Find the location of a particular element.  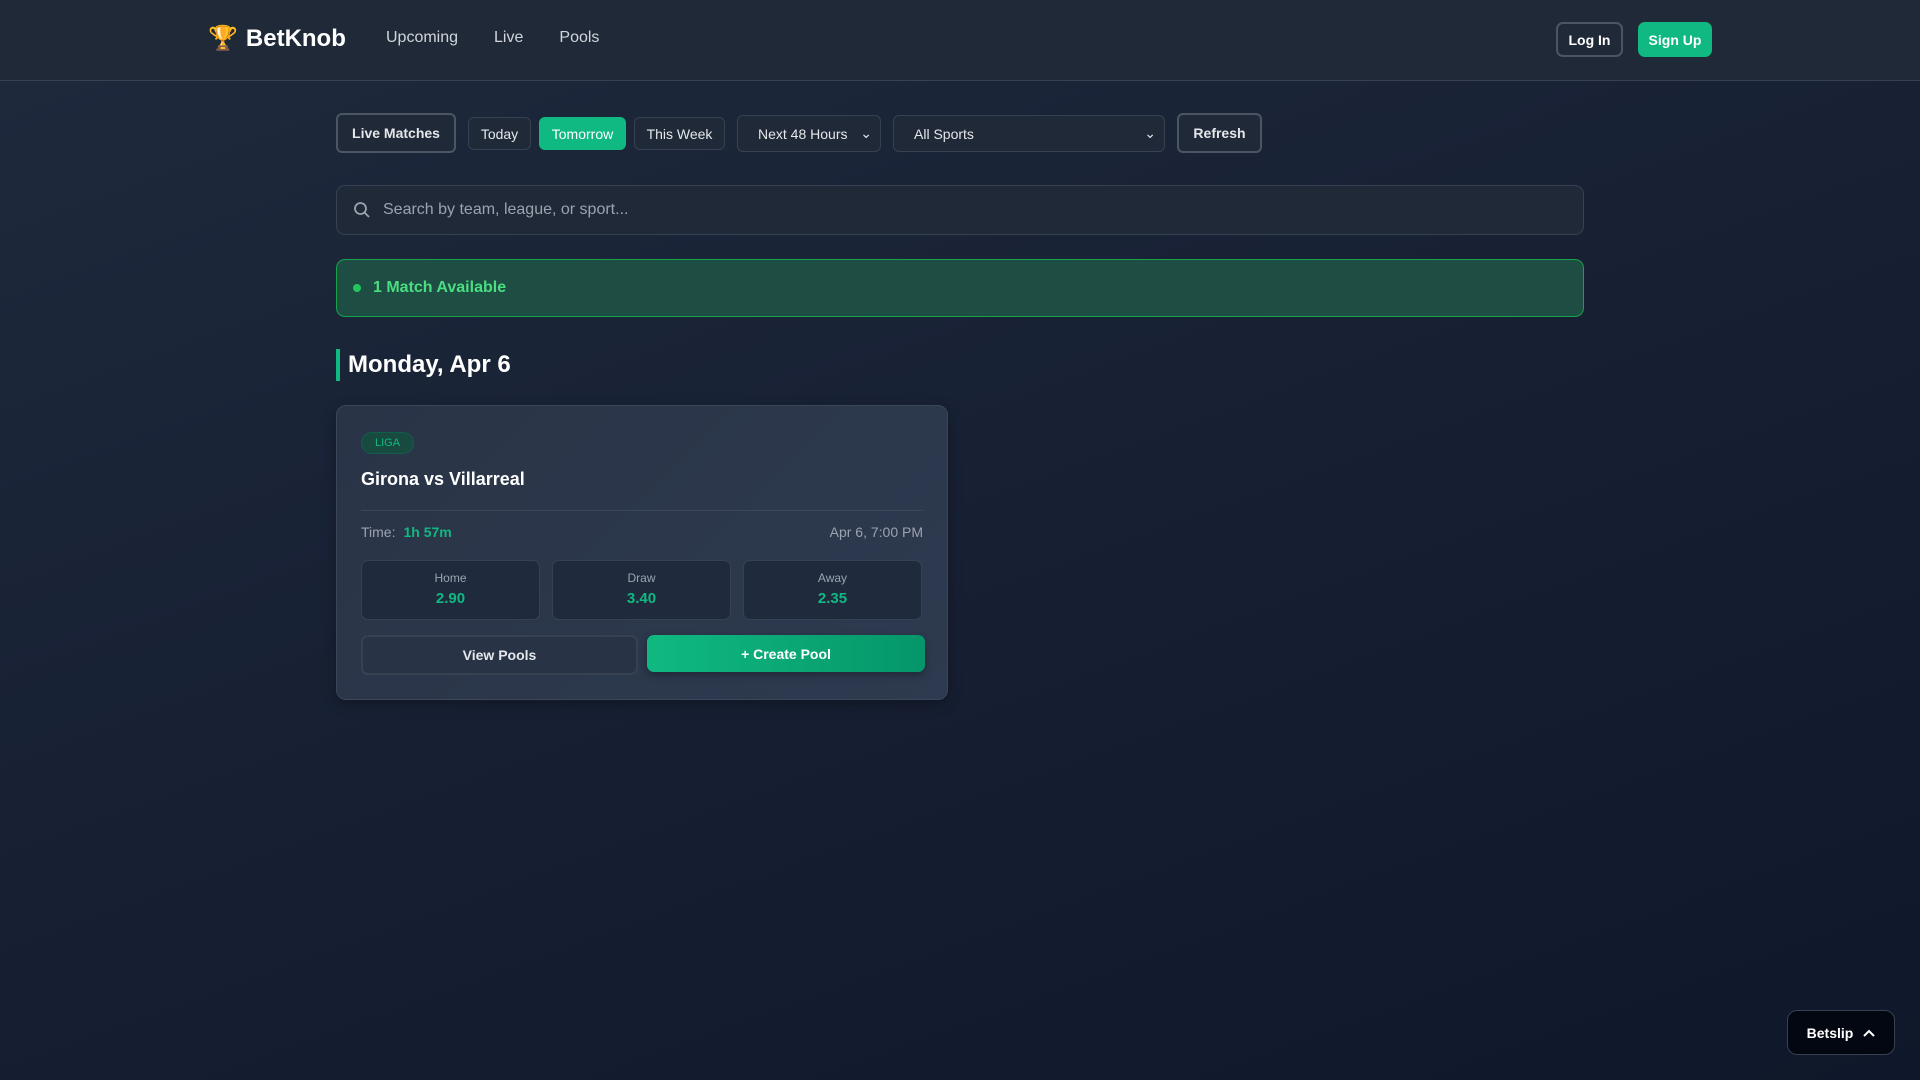

search-input is located at coordinates (958, 210).